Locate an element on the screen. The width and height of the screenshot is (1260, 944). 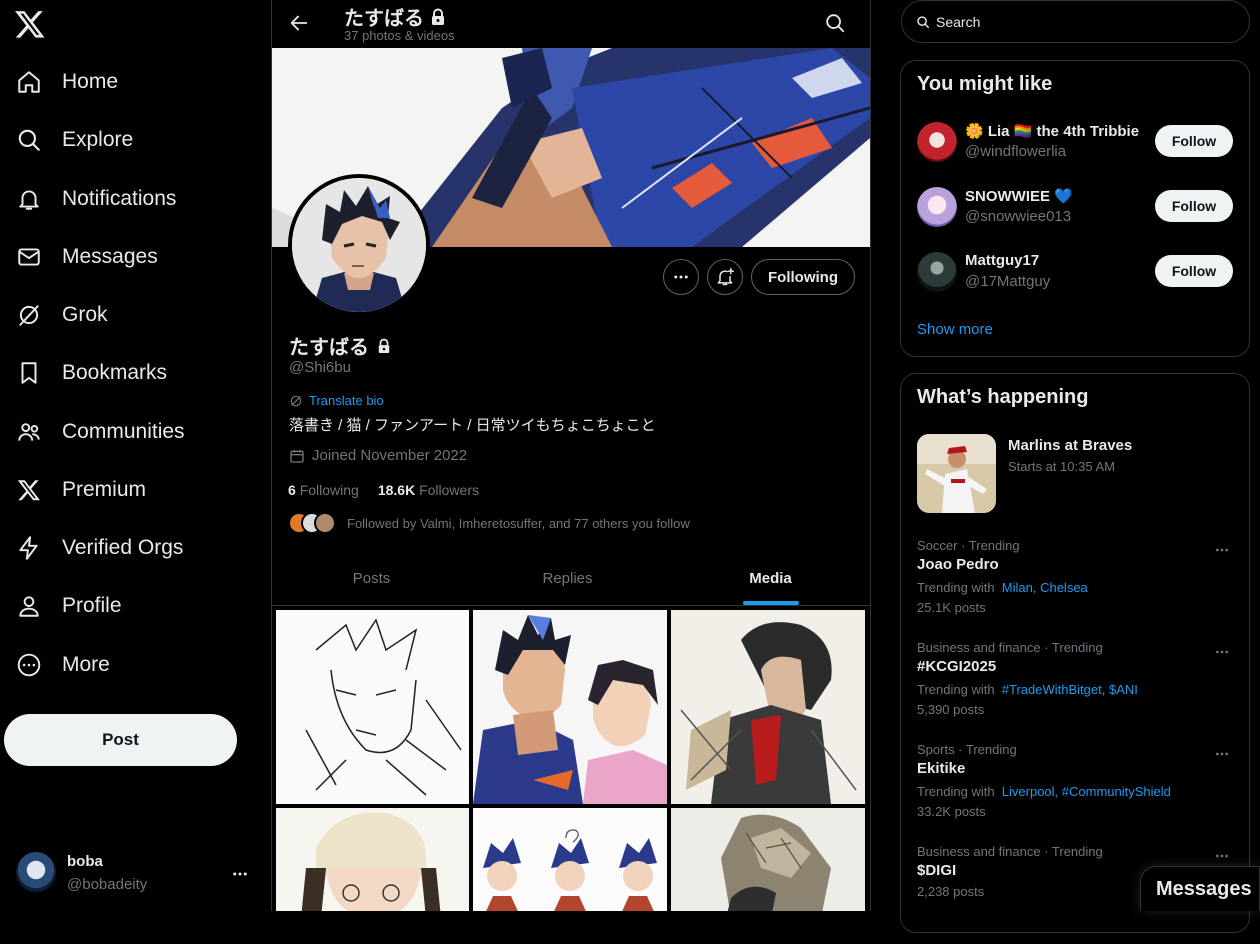
nav-bookmarks: Bookmarks is located at coordinates (83, 373).